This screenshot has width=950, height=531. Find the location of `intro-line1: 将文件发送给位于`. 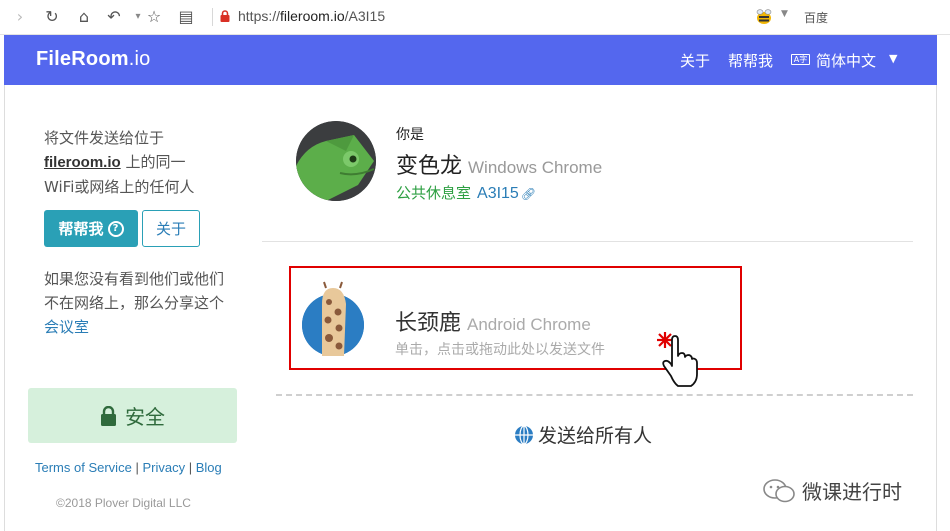

intro-line1: 将文件发送给位于 is located at coordinates (104, 138).